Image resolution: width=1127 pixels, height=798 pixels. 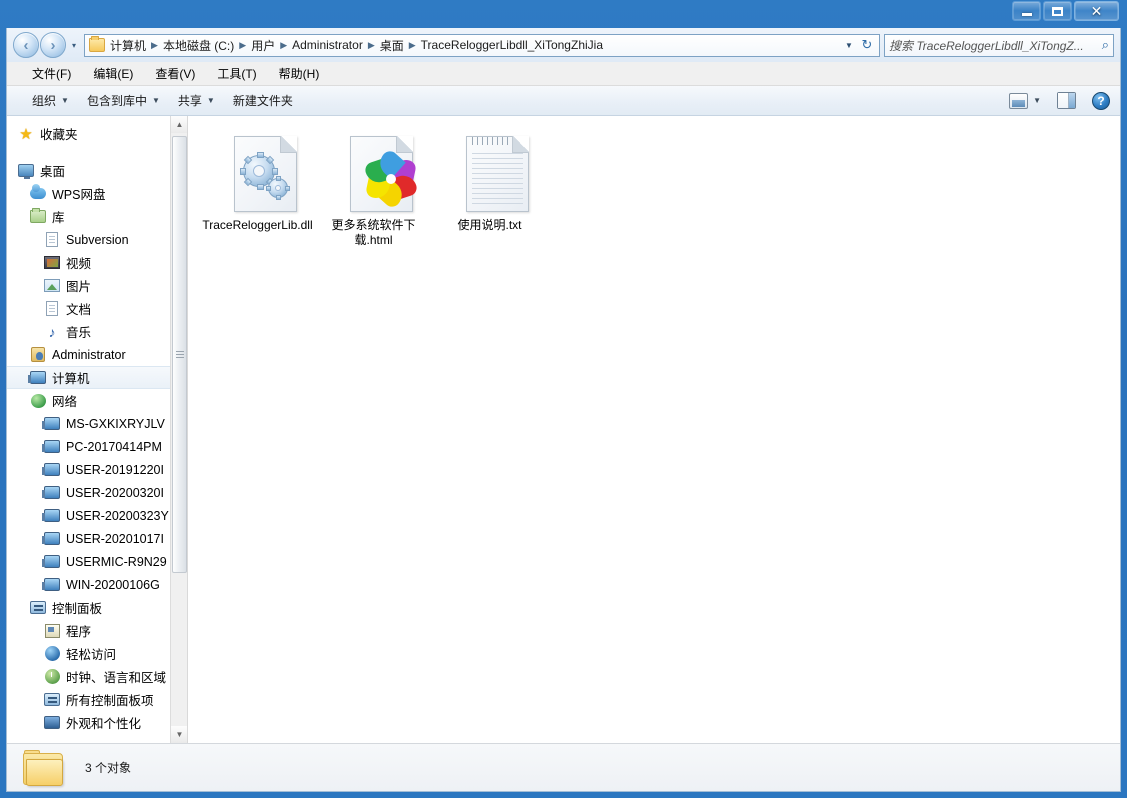 I want to click on pinwheel-shape, so click(x=390, y=179).